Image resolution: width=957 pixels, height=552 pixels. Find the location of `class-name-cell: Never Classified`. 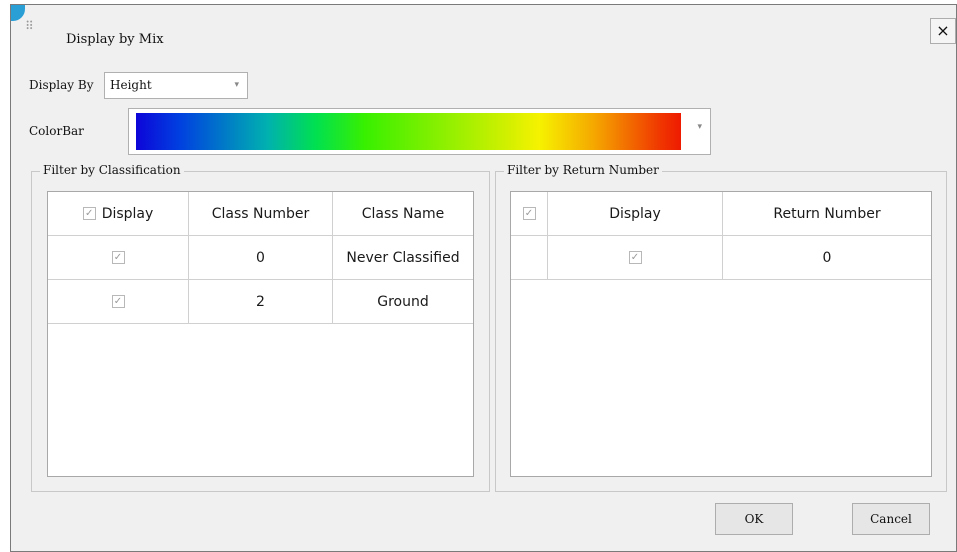

class-name-cell: Never Classified is located at coordinates (403, 257).